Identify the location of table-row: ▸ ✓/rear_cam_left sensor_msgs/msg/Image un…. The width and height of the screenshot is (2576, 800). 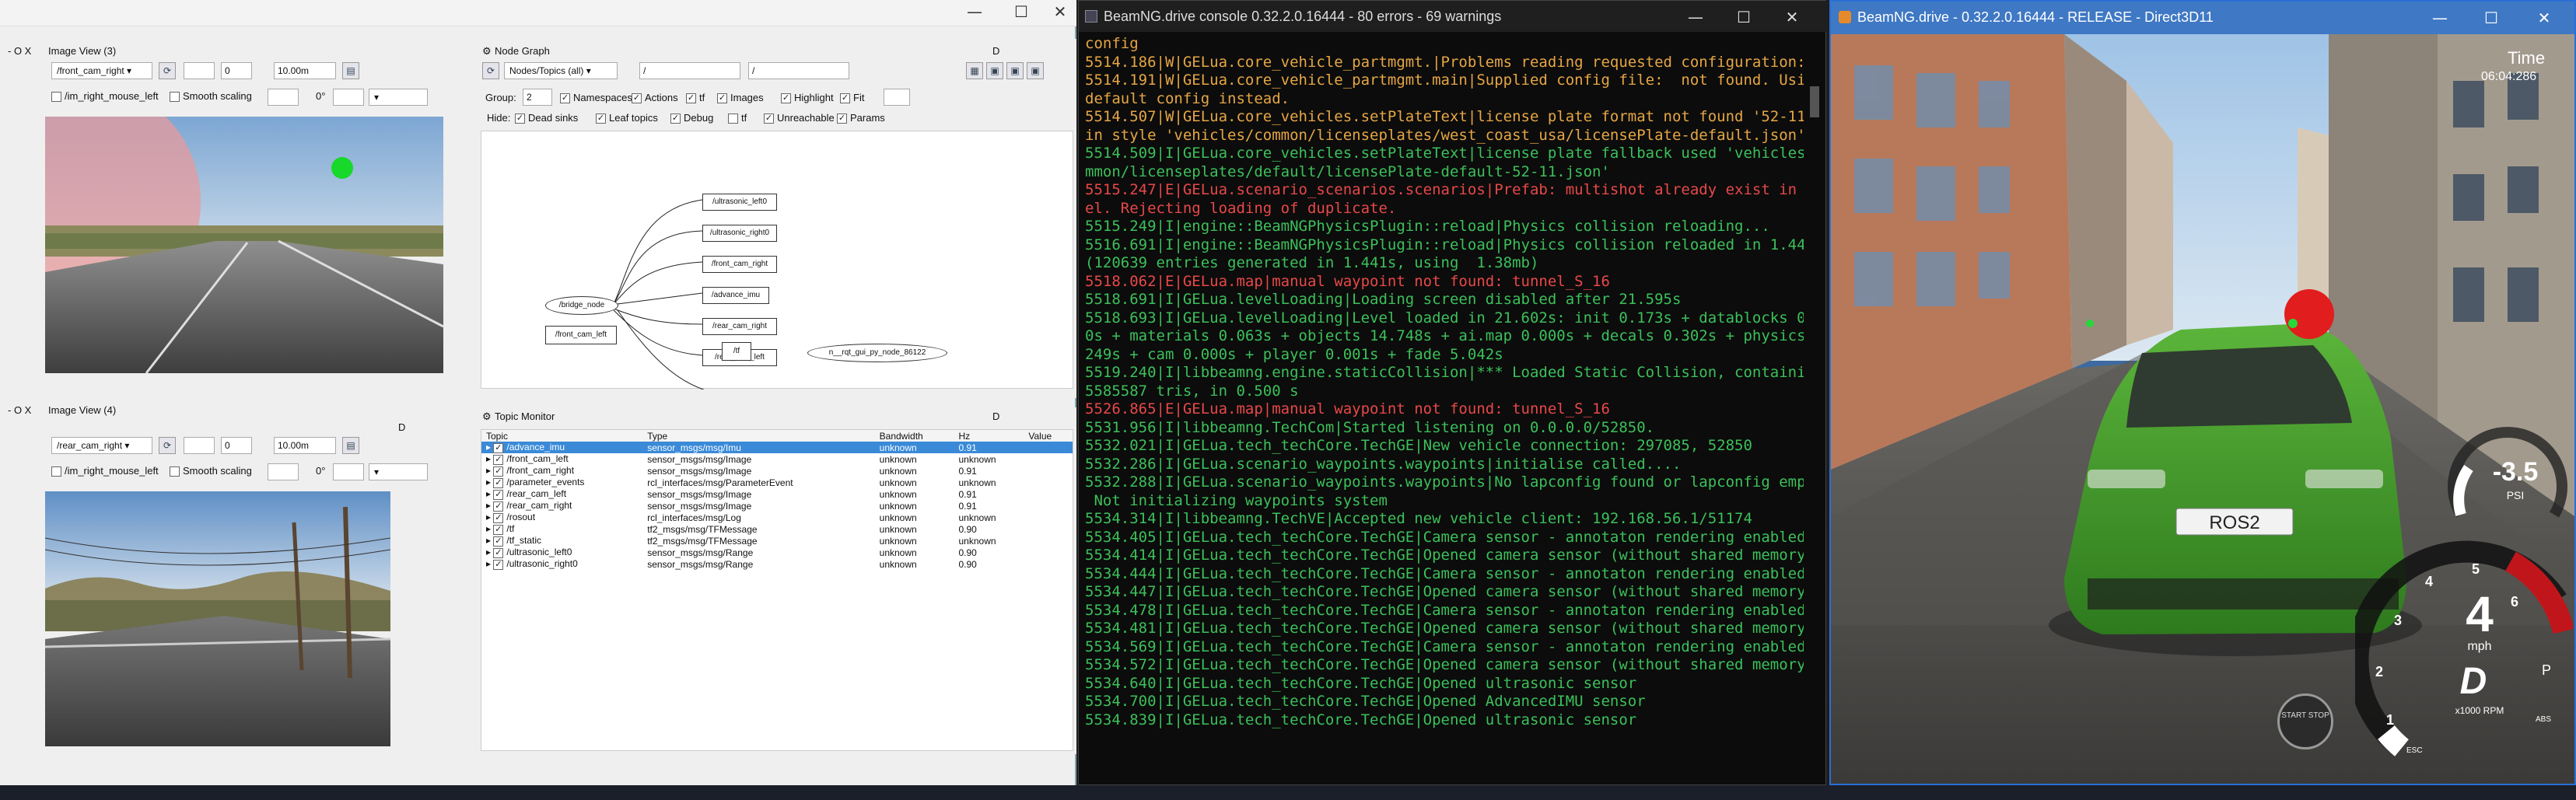
(777, 494).